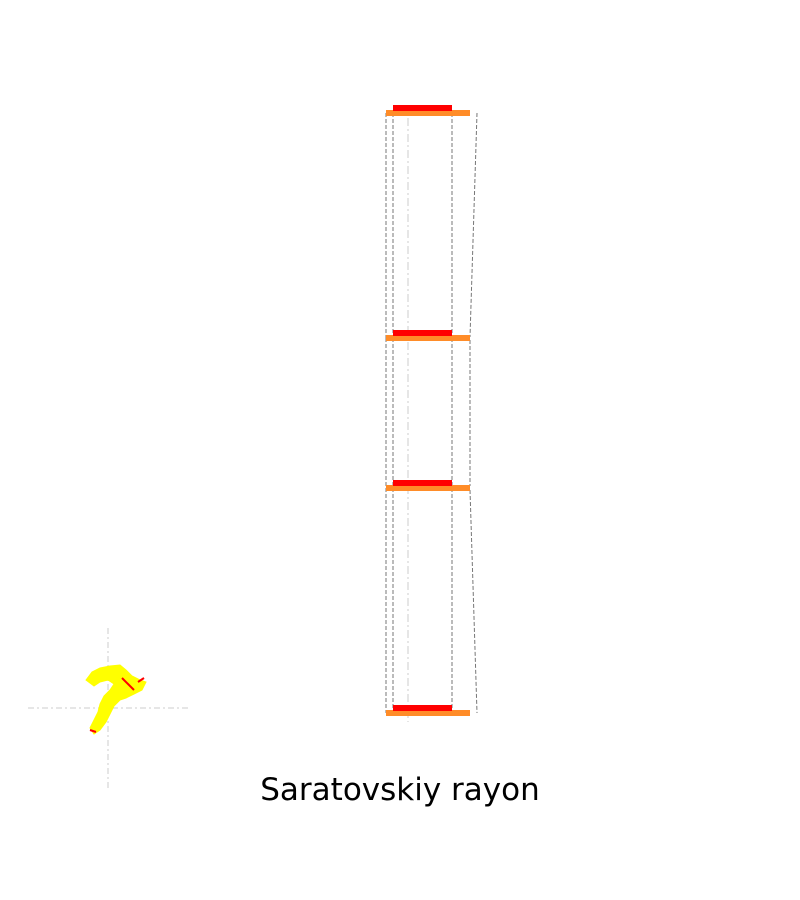  I want to click on district-locator-map, so click(108, 708).